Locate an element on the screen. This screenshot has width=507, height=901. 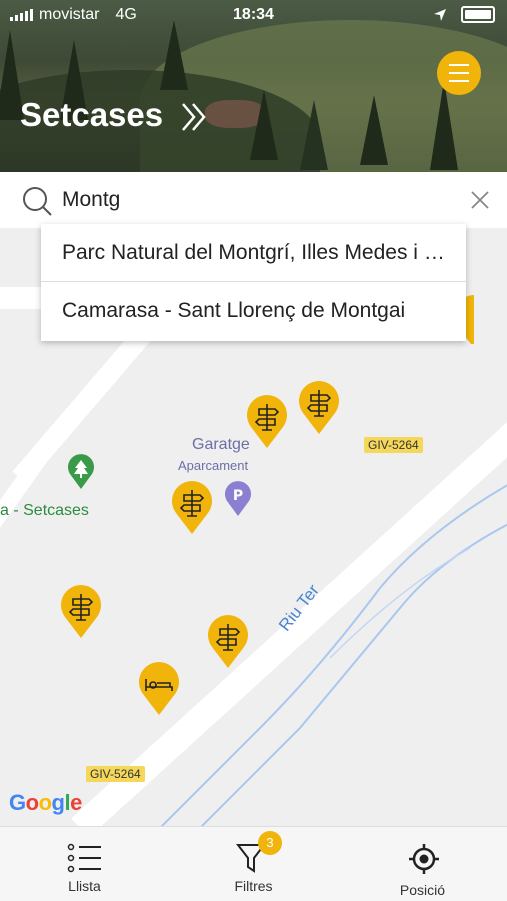
garage-label: Garatge is located at coordinates (221, 444).